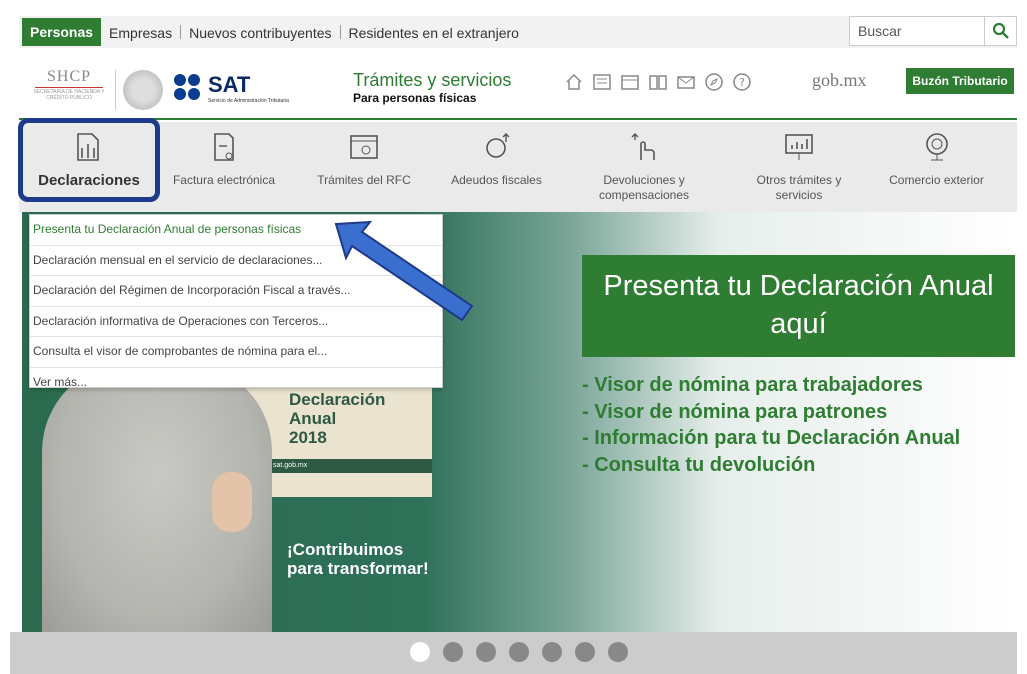 The image size is (1027, 674). What do you see at coordinates (936, 167) in the screenshot?
I see `category-comercio-exterior: Comercio exterior` at bounding box center [936, 167].